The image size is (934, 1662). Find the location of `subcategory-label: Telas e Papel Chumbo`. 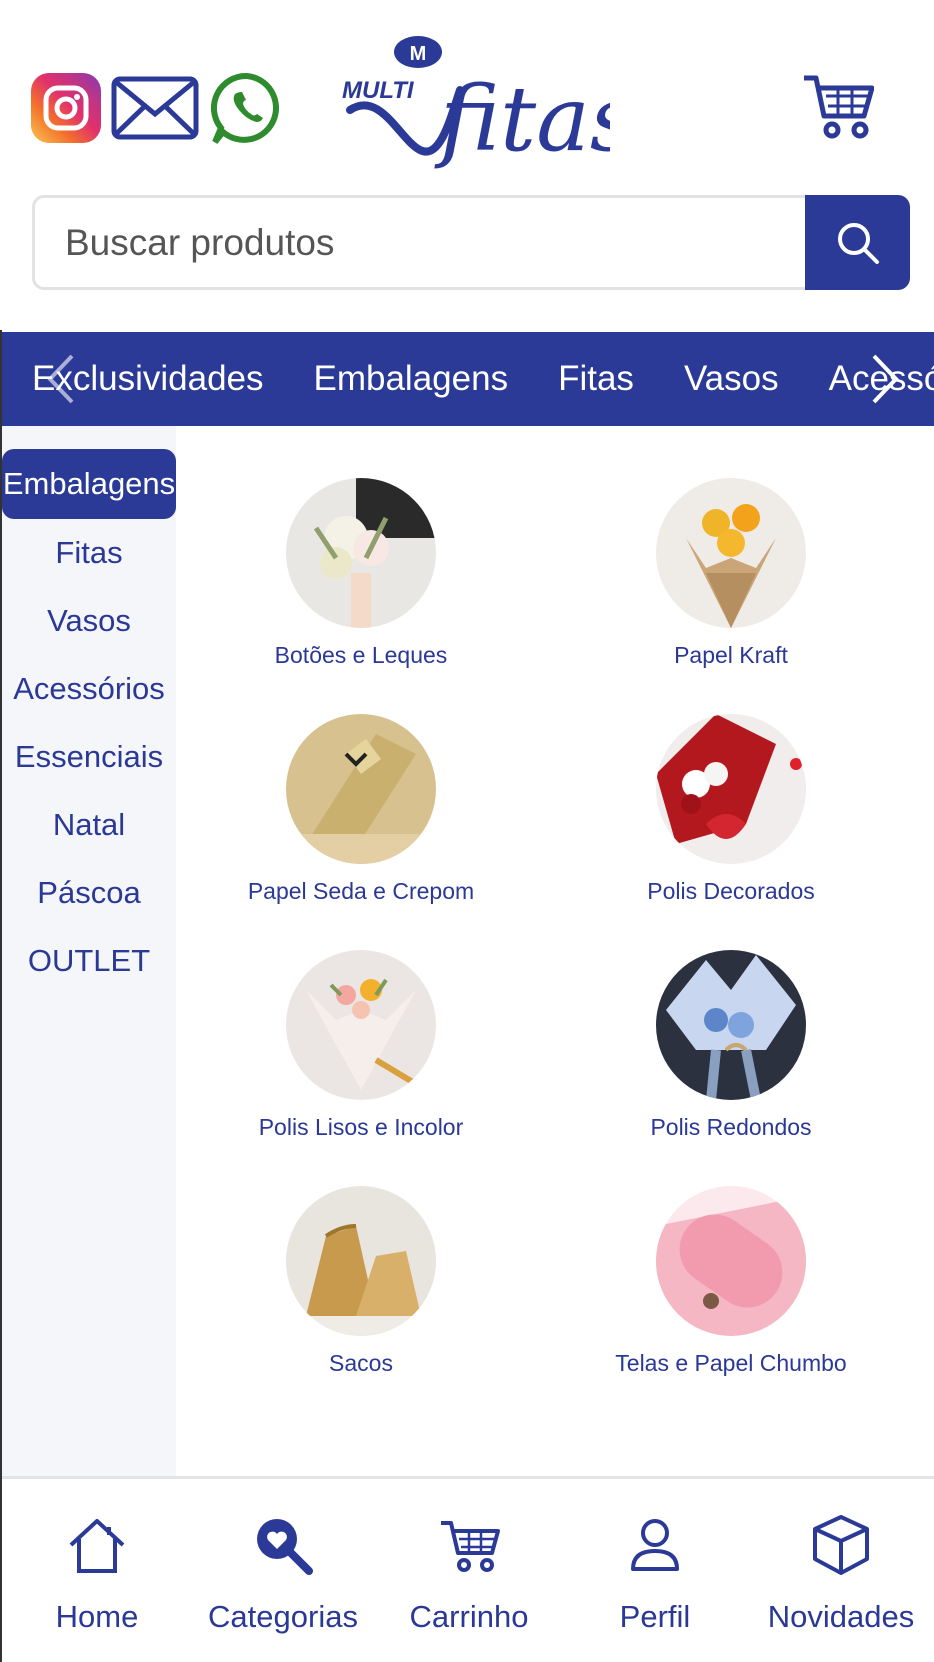

subcategory-label: Telas e Papel Chumbo is located at coordinates (731, 1363).